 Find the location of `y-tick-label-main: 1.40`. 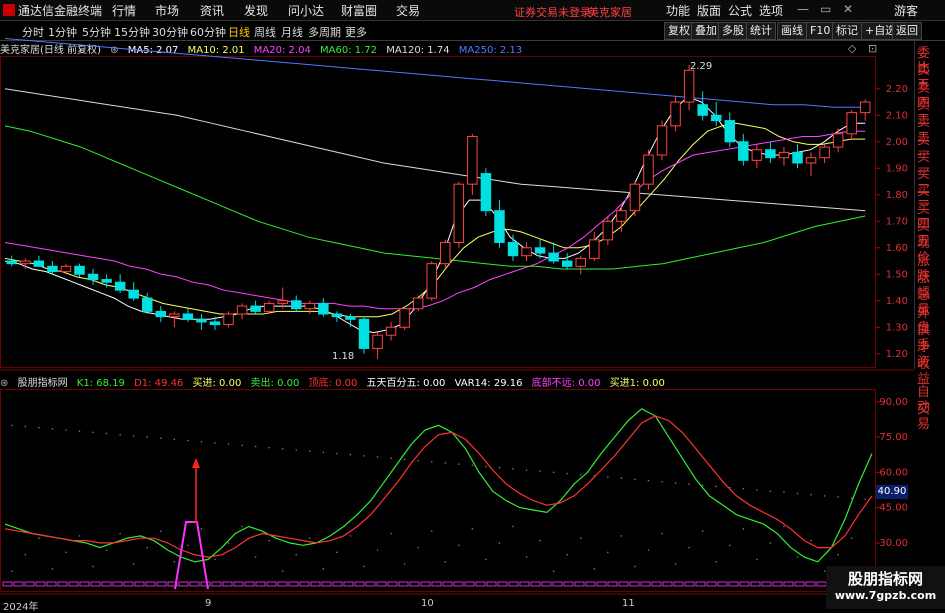

y-tick-label-main: 1.40 is located at coordinates (897, 301).